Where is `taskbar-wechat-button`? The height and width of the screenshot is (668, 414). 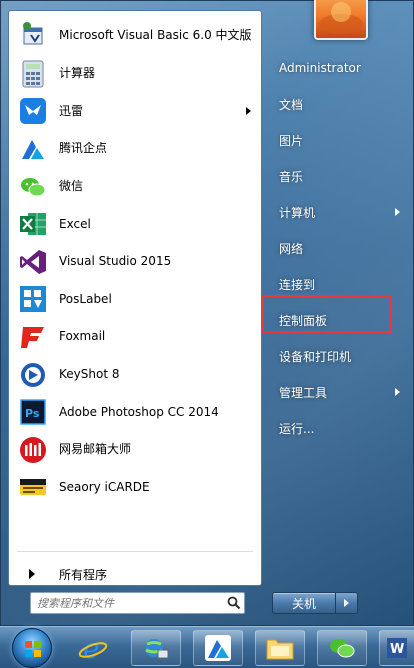 taskbar-wechat-button is located at coordinates (342, 648).